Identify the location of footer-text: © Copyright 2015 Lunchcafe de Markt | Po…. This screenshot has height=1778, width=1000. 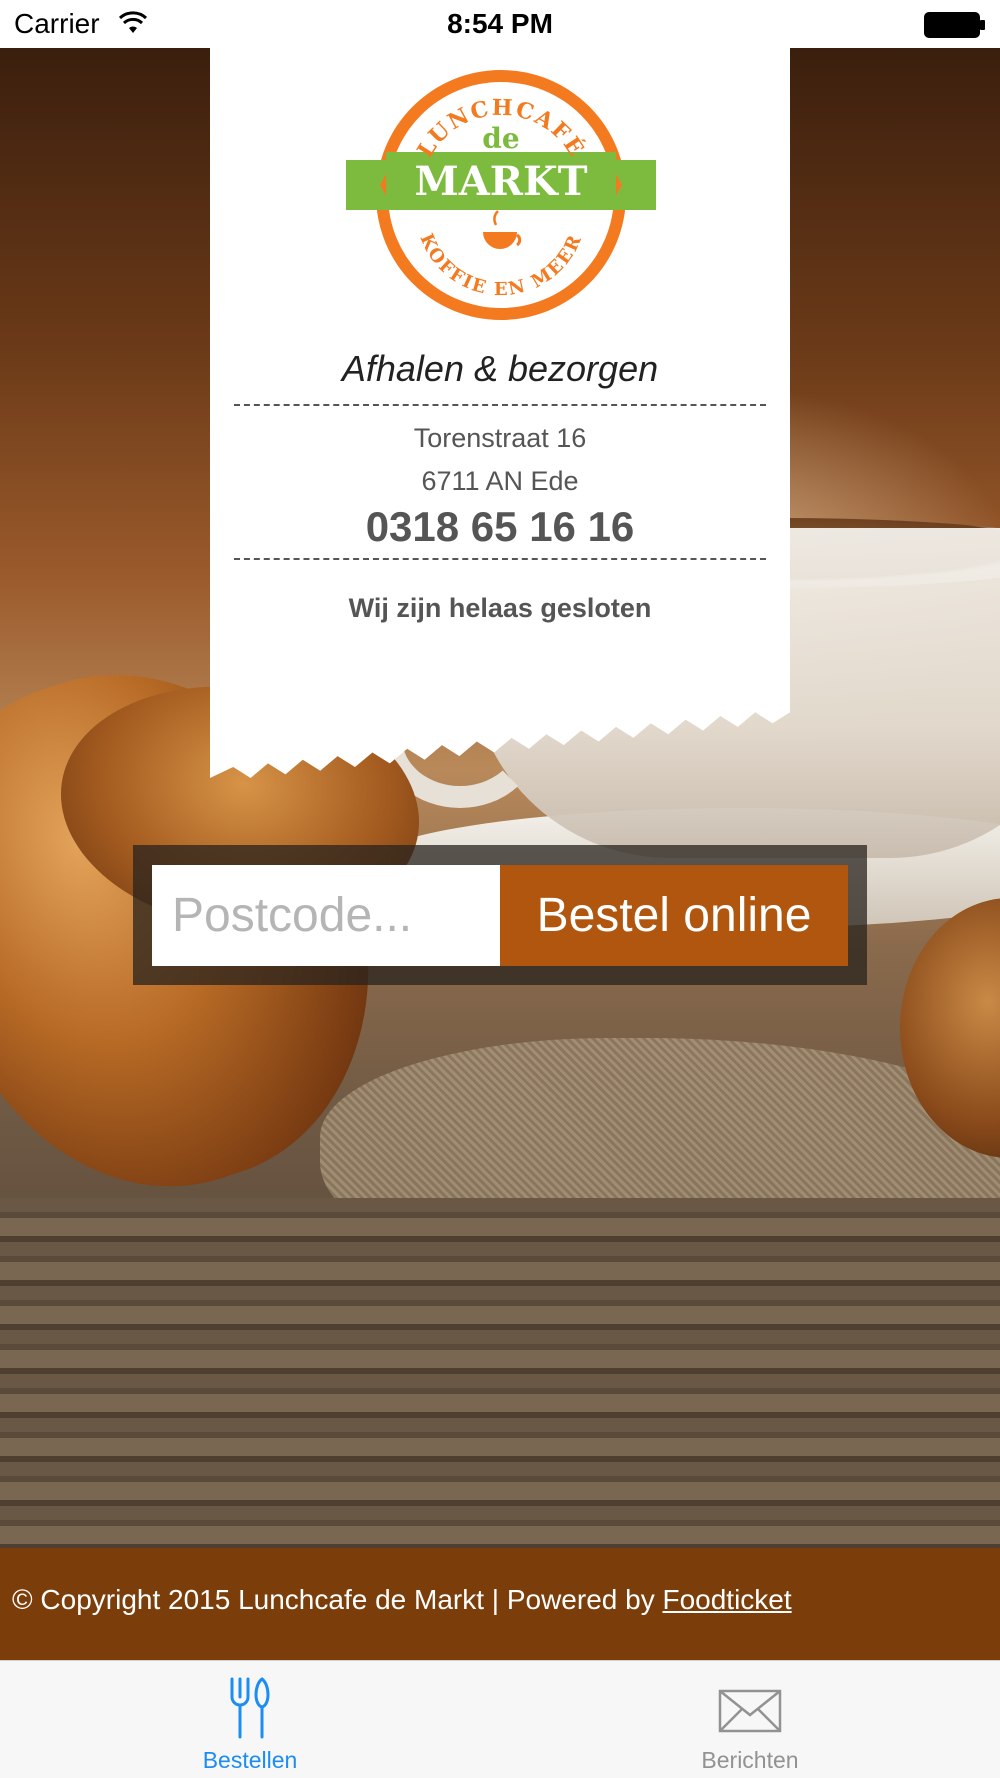
(402, 1600).